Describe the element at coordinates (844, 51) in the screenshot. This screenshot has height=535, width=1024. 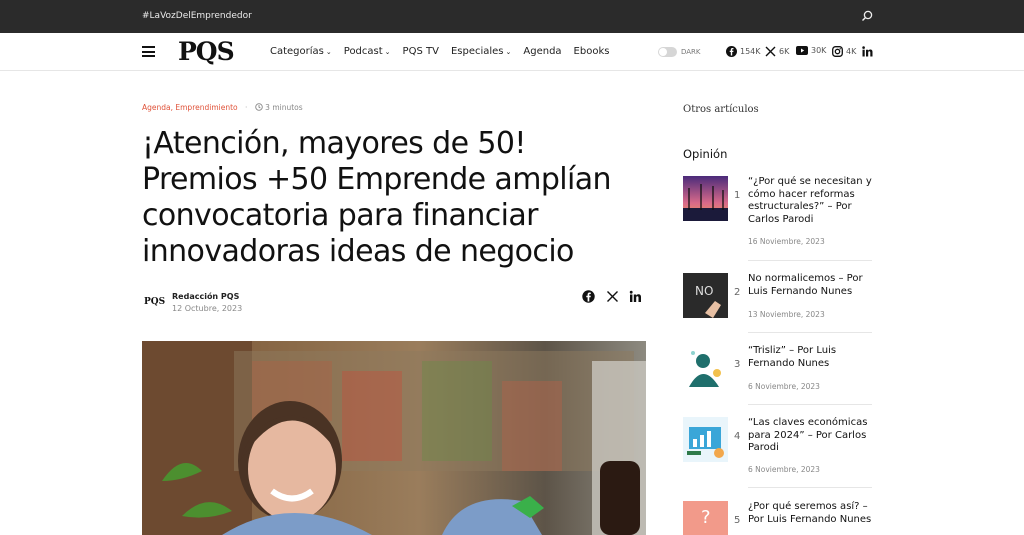
I see `social-instagram: 4K` at that location.